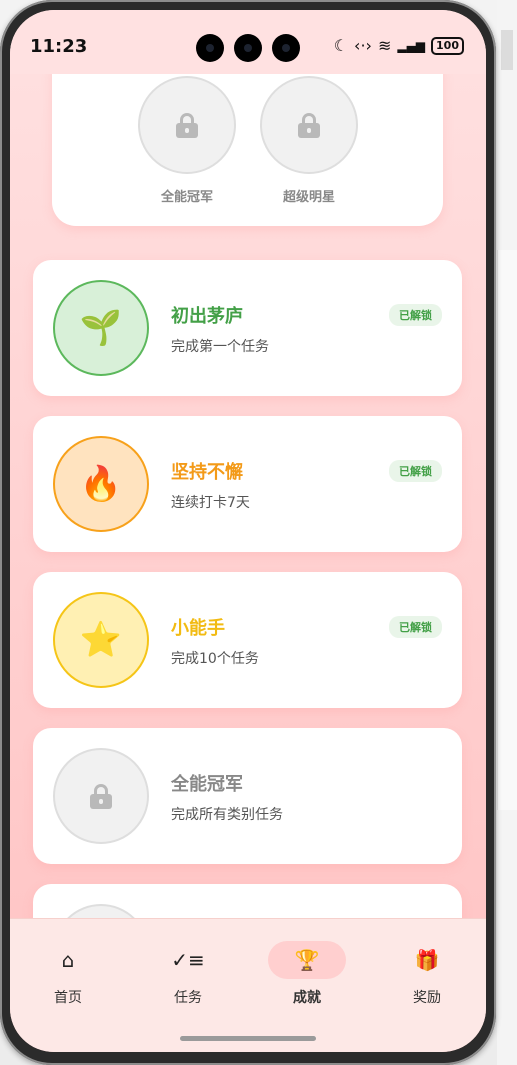  I want to click on badge-all-round-champion: 全能冠军, so click(187, 140).